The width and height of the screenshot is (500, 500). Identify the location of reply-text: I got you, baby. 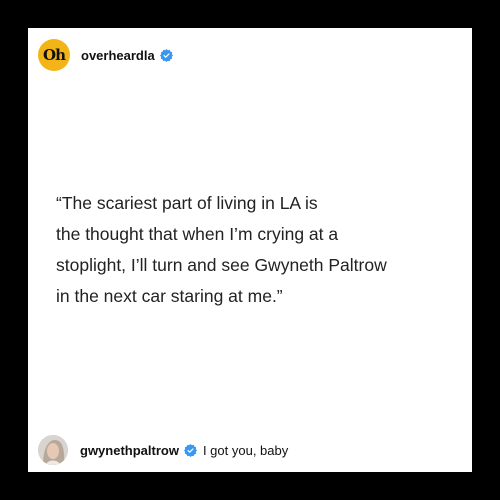
(245, 450).